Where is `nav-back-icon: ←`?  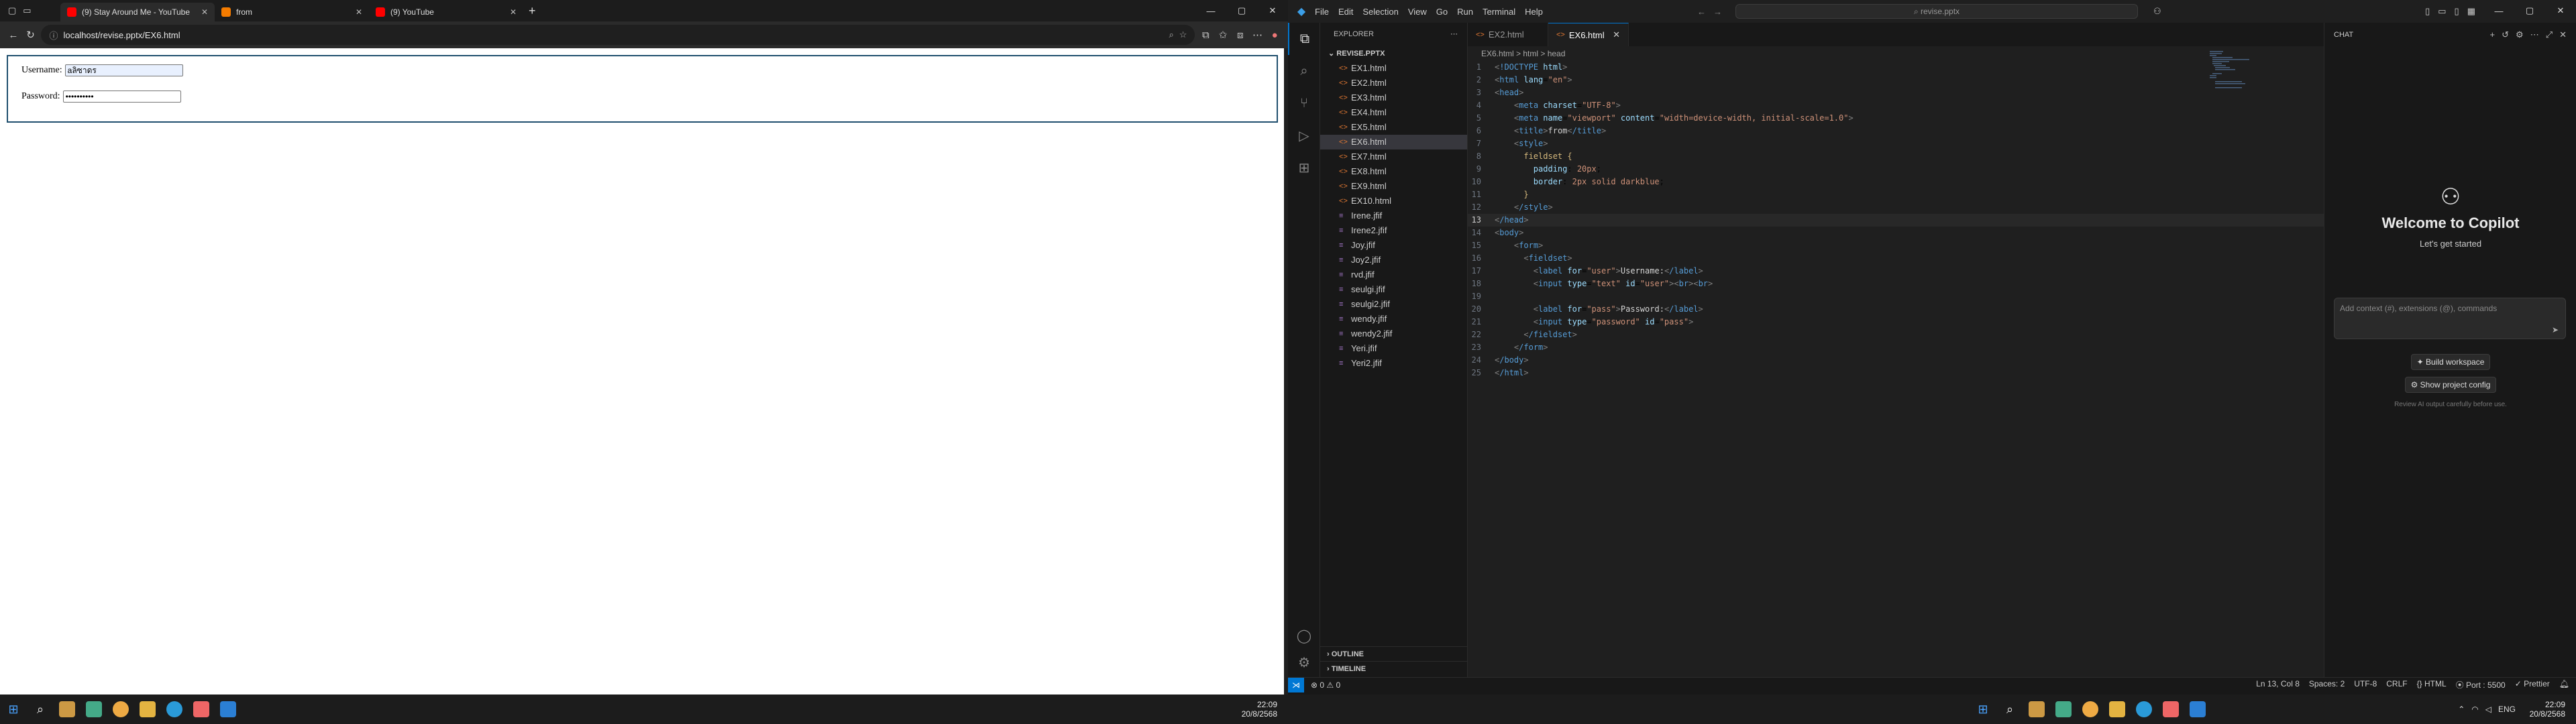 nav-back-icon: ← is located at coordinates (1701, 12).